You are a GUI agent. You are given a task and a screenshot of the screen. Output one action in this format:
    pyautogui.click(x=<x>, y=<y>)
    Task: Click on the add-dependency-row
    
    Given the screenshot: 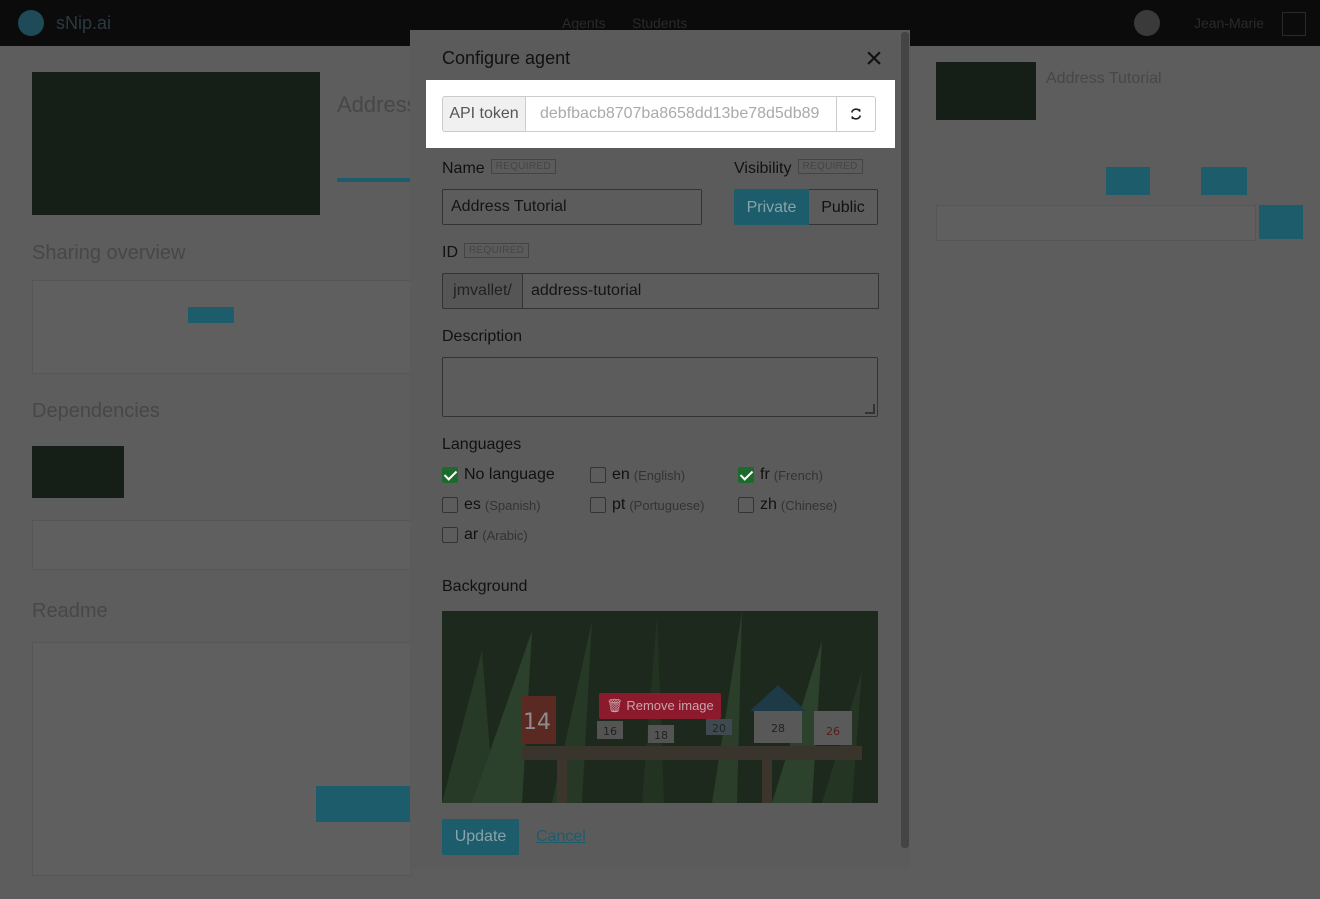 What is the action you would take?
    pyautogui.click(x=222, y=545)
    